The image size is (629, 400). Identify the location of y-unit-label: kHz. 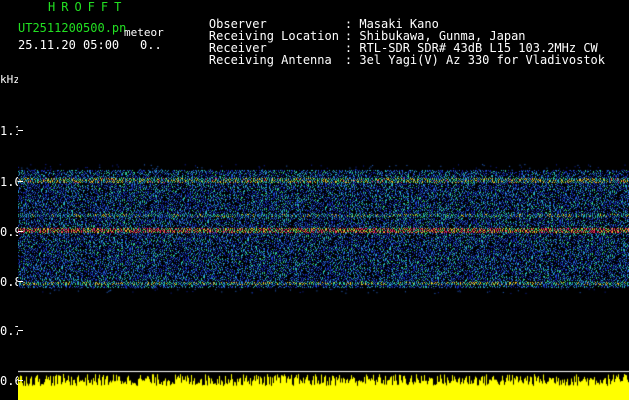
(10, 79).